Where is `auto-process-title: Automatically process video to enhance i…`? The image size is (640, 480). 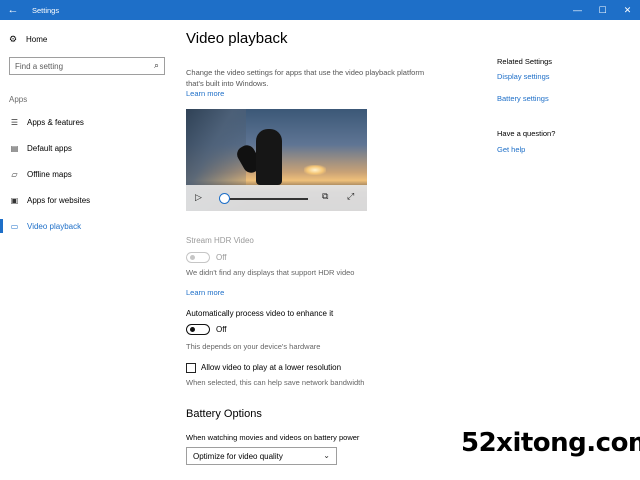 auto-process-title: Automatically process video to enhance i… is located at coordinates (260, 313).